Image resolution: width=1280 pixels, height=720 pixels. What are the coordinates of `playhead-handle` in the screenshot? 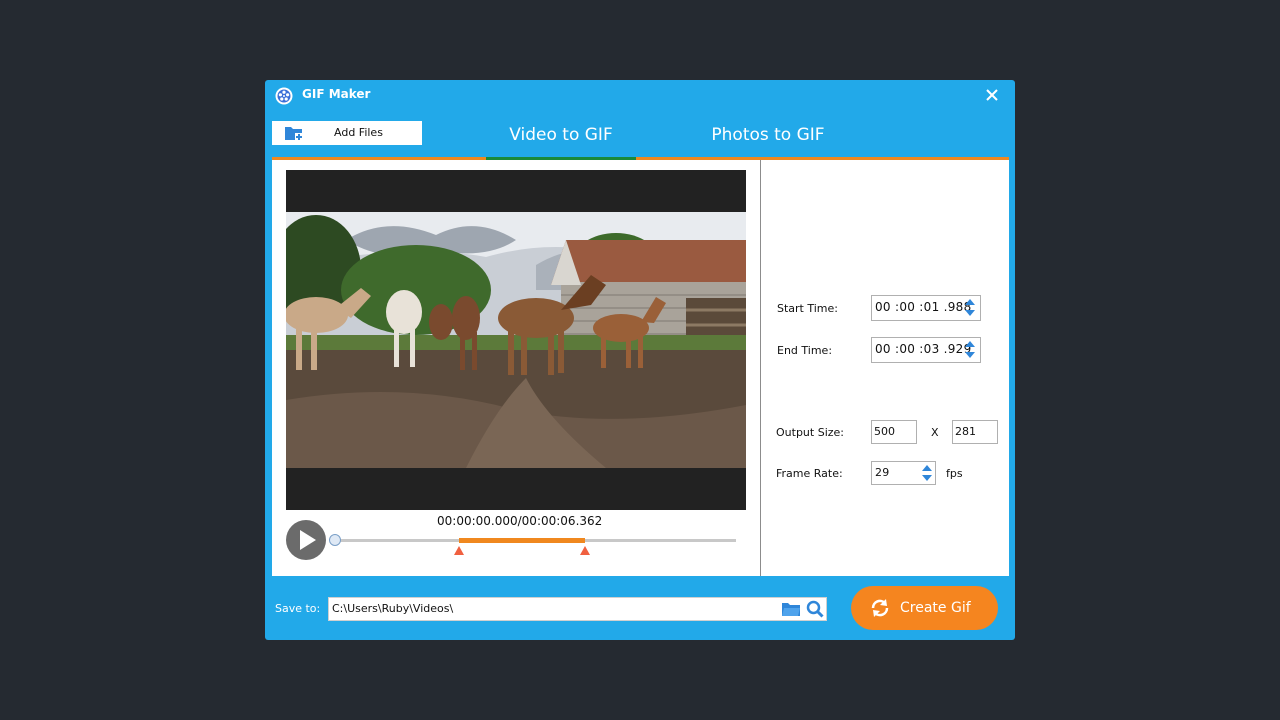 It's located at (335, 540).